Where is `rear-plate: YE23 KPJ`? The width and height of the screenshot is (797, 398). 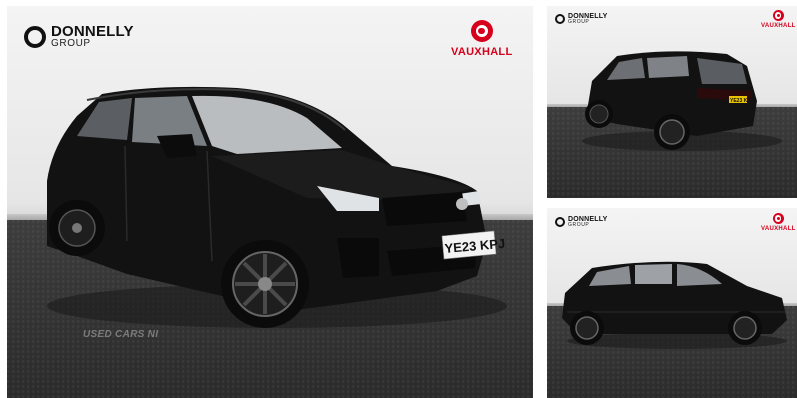 rear-plate: YE23 KPJ is located at coordinates (742, 101).